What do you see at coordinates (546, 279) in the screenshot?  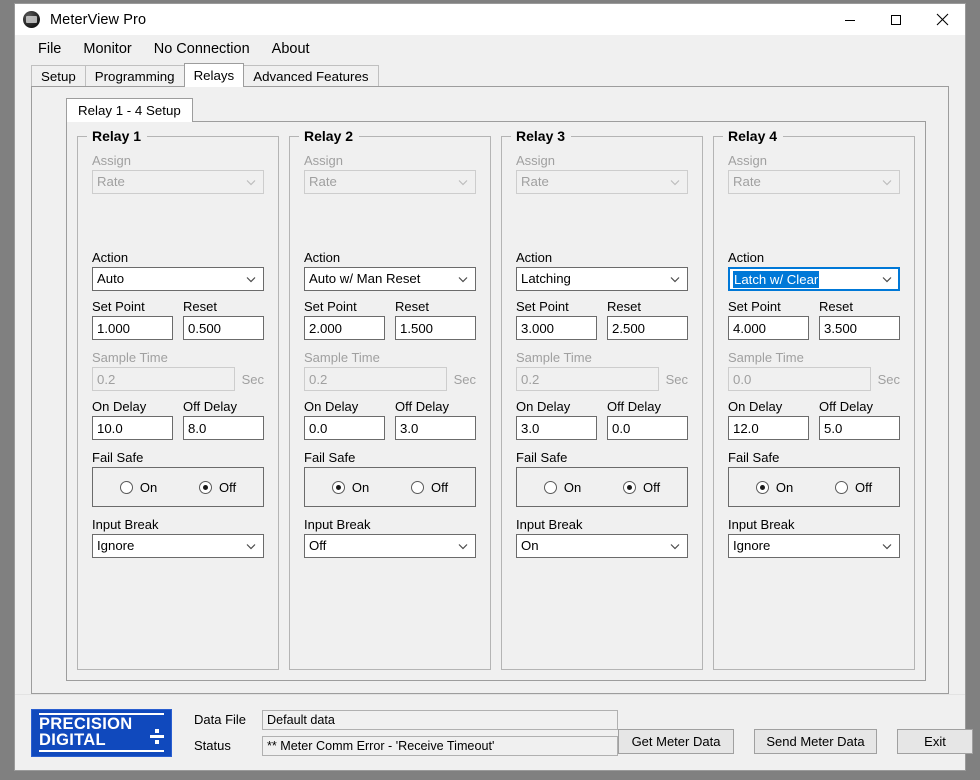 I see `action-value-3: Latching` at bounding box center [546, 279].